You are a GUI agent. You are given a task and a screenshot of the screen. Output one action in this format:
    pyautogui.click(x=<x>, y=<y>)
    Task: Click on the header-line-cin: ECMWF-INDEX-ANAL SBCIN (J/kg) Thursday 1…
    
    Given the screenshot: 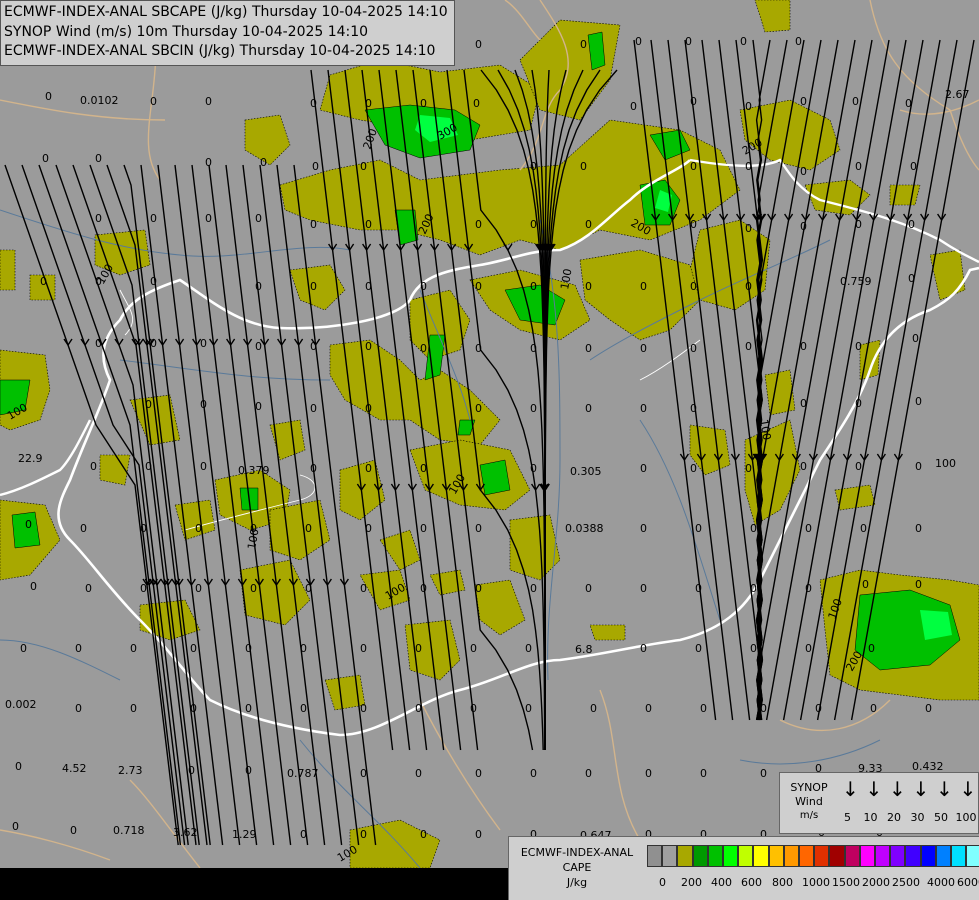 What is the action you would take?
    pyautogui.click(x=220, y=51)
    